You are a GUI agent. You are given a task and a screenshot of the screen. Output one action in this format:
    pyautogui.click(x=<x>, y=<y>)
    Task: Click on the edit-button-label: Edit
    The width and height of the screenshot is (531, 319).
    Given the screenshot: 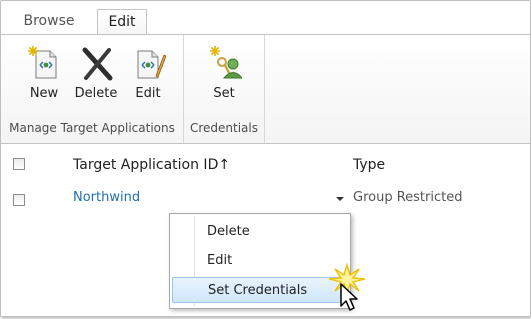 What is the action you would take?
    pyautogui.click(x=148, y=93)
    